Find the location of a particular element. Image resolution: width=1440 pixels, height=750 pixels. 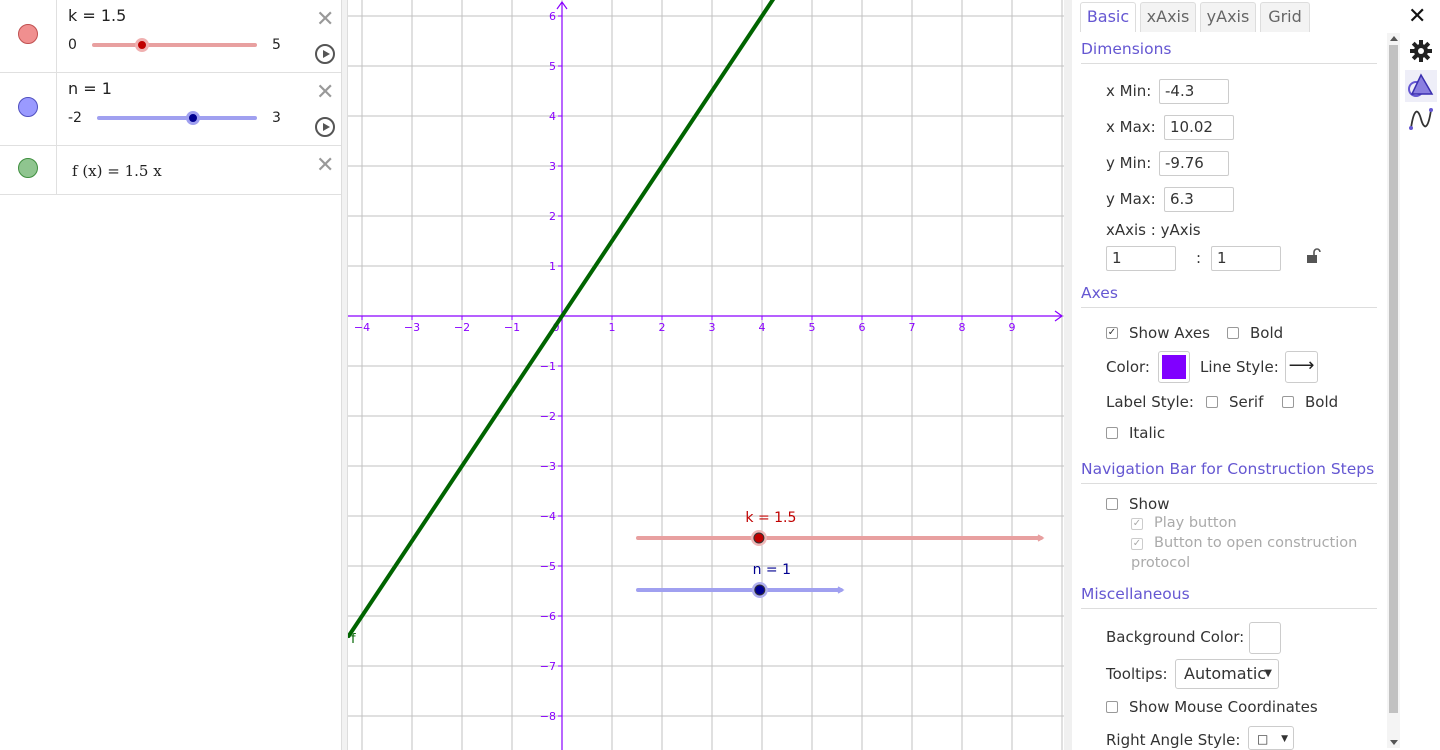

tooltips-select: Automatic ▼ is located at coordinates (1227, 674).